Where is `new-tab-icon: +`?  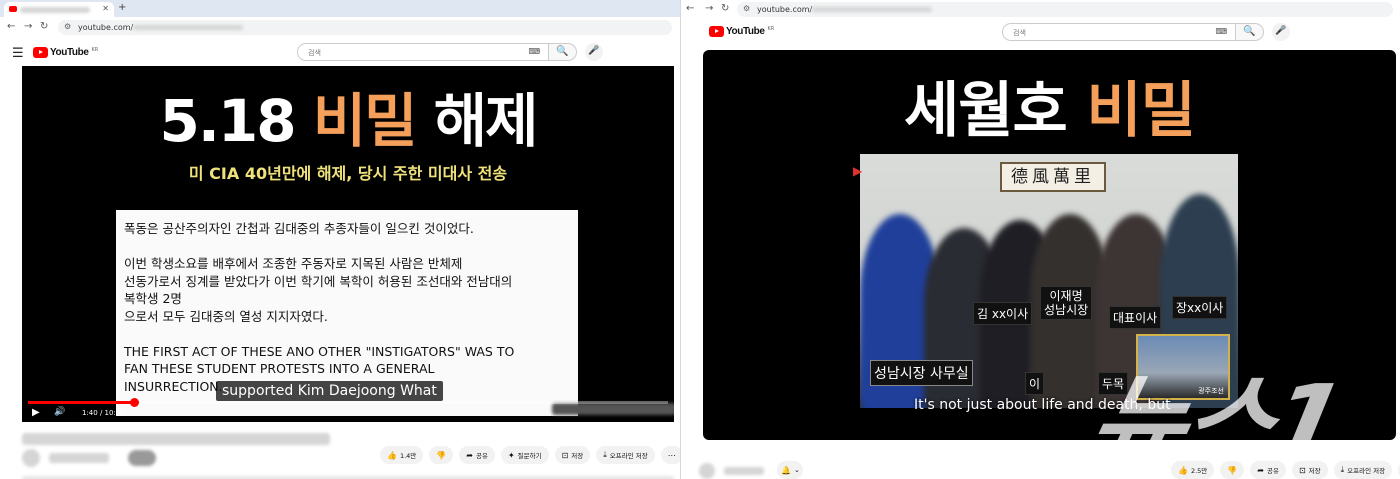
new-tab-icon: + is located at coordinates (122, 7).